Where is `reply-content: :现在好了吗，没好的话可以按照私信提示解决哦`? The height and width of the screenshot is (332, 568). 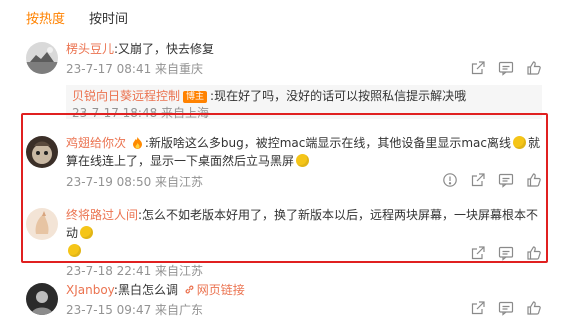 reply-content: :现在好了吗，没好的话可以按照私信提示解决哦 is located at coordinates (338, 96).